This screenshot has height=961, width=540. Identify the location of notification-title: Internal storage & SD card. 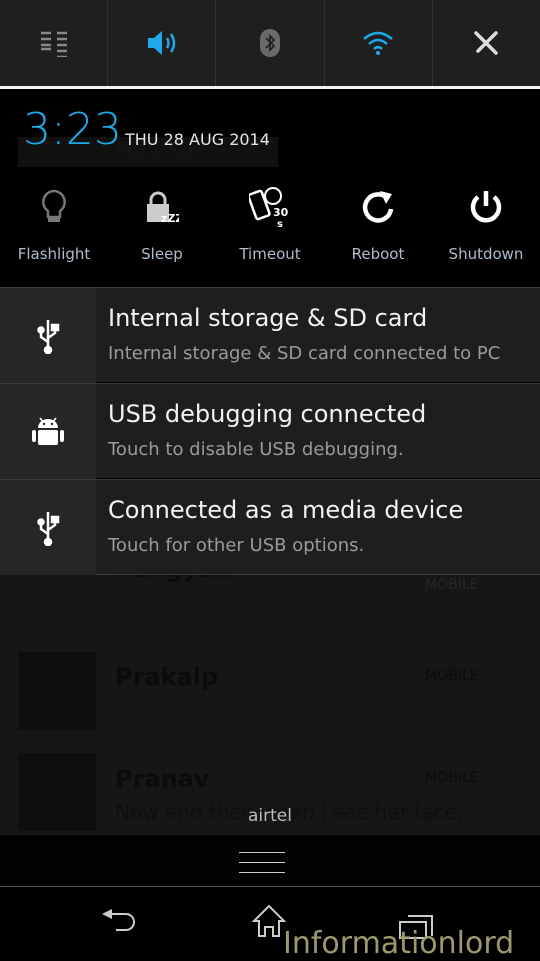
(268, 318).